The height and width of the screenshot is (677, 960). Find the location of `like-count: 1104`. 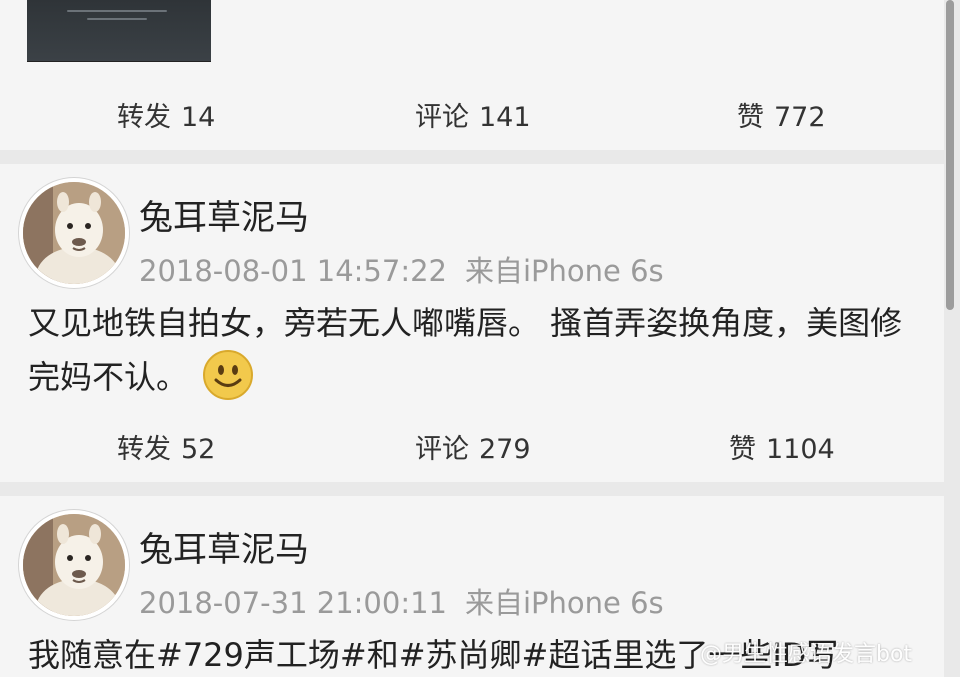

like-count: 1104 is located at coordinates (800, 449).